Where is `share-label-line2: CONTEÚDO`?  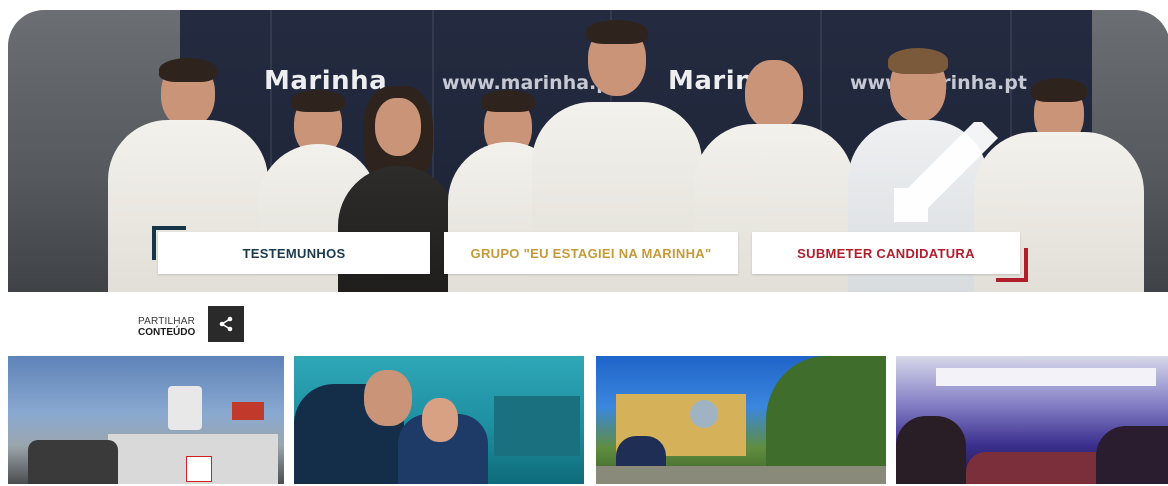 share-label-line2: CONTEÚDO is located at coordinates (167, 332).